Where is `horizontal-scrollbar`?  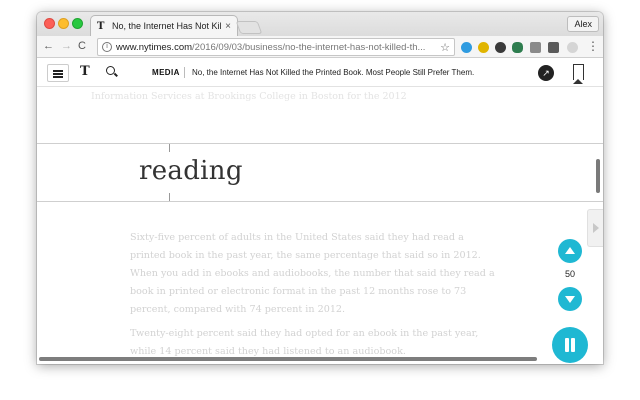
horizontal-scrollbar is located at coordinates (288, 359).